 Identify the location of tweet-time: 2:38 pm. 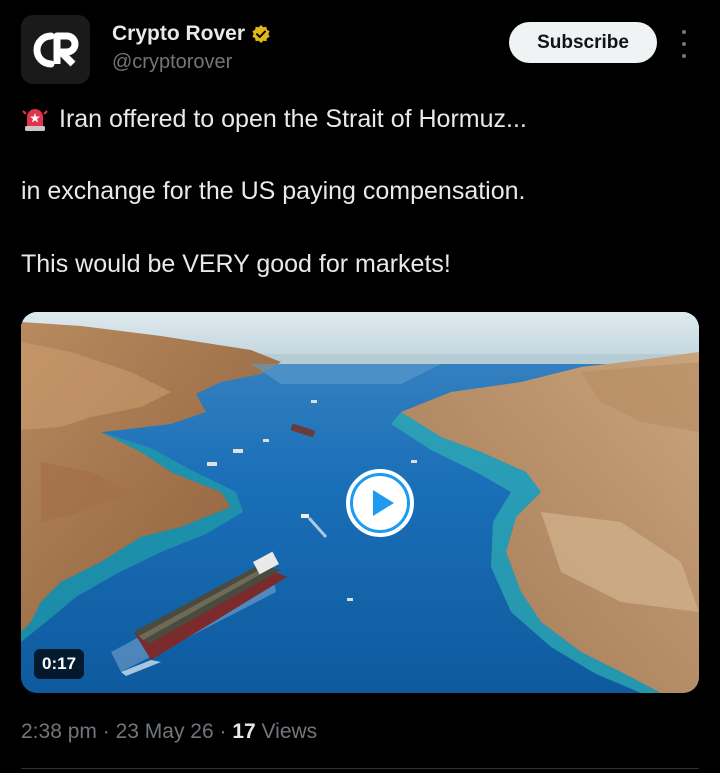
(59, 731).